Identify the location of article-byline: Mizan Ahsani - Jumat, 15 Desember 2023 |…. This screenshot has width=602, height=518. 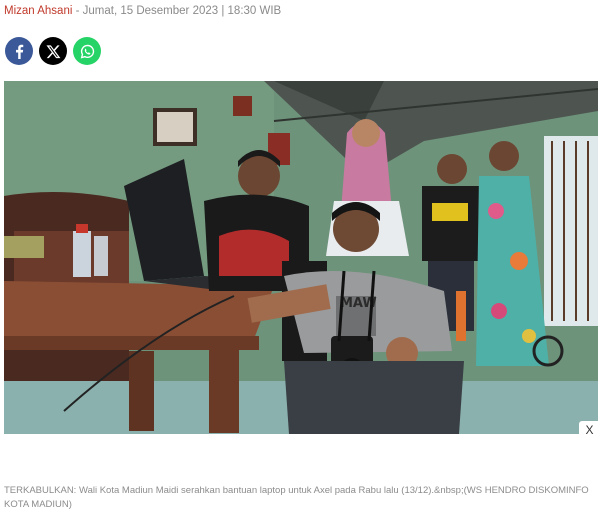
(142, 11).